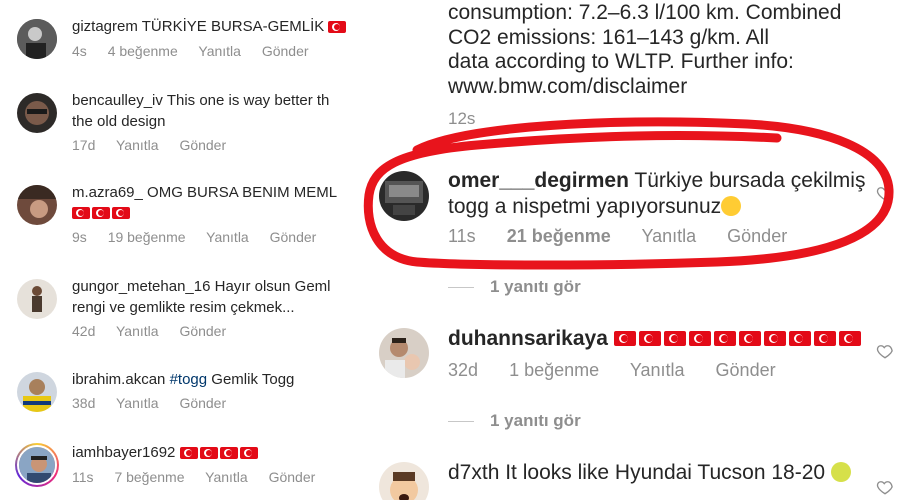  Describe the element at coordinates (189, 379) in the screenshot. I see `hashtag-link: #togg` at that location.